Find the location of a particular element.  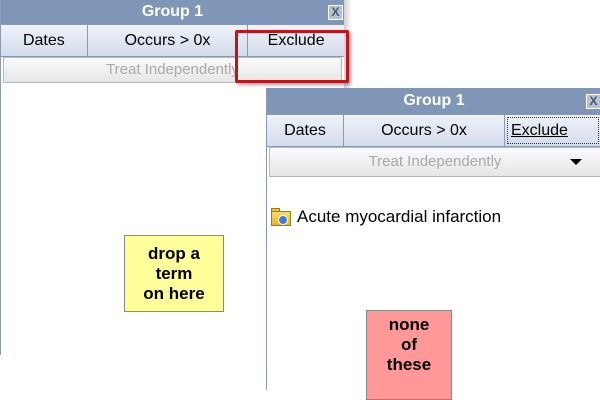

treat-select: Treat Independently is located at coordinates (434, 162).